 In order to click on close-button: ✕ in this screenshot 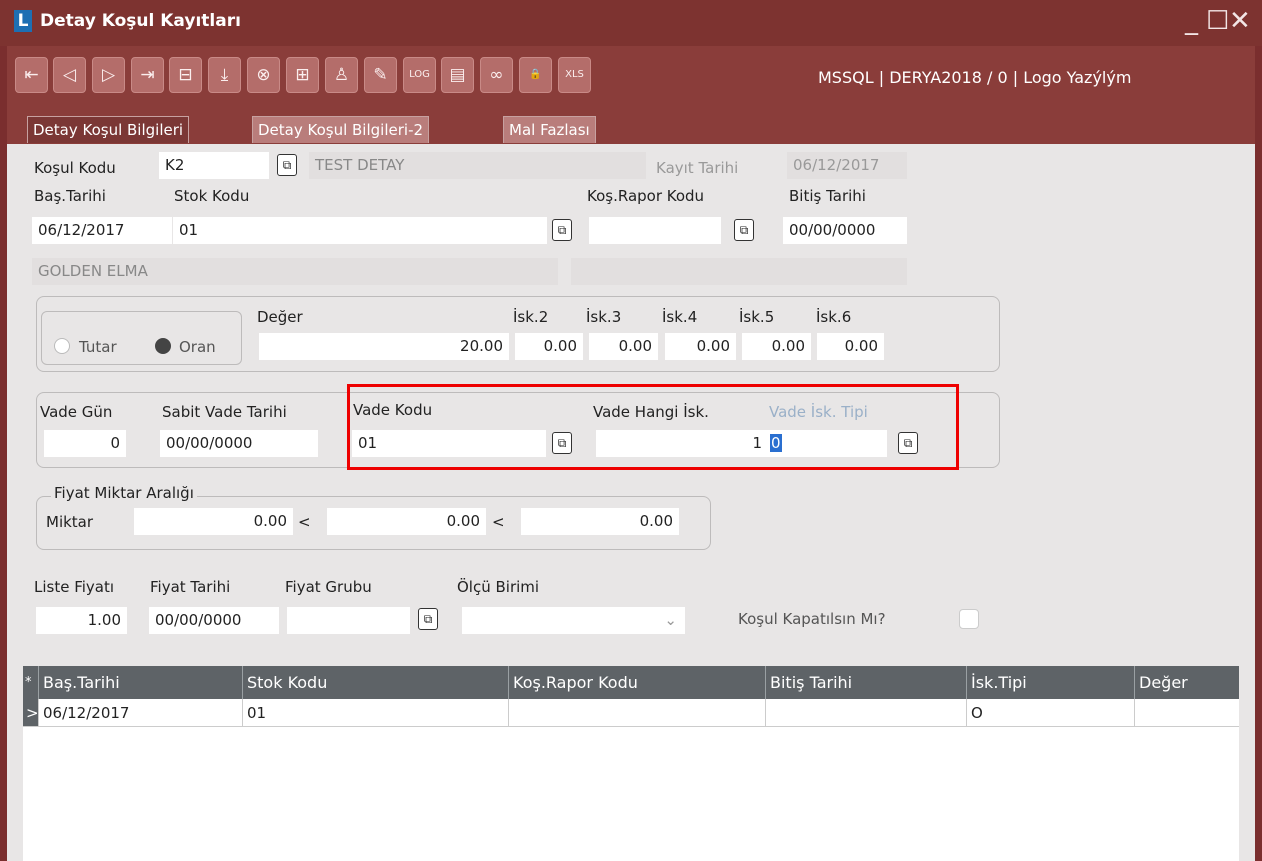, I will do `click(1240, 21)`.